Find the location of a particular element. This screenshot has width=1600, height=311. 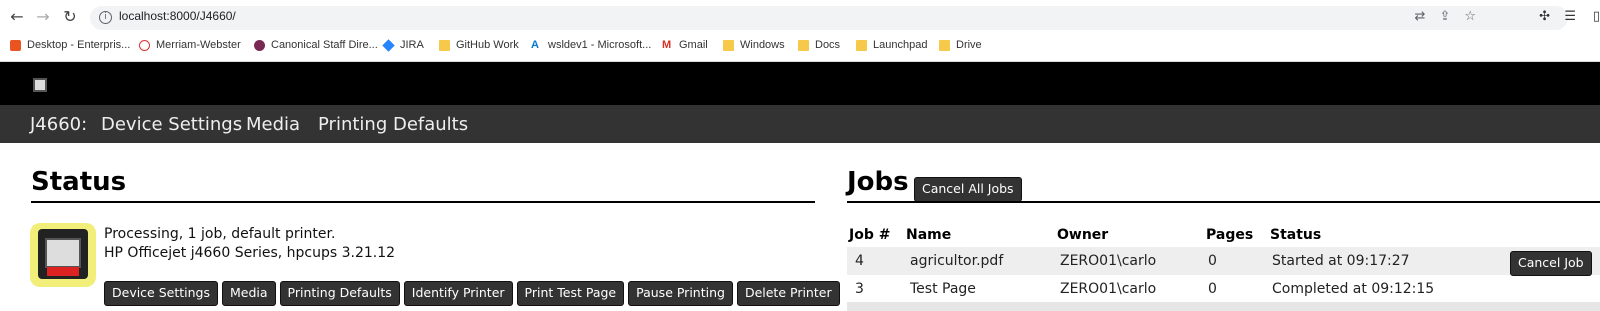

forward-arrow-icon: → is located at coordinates (43, 17).